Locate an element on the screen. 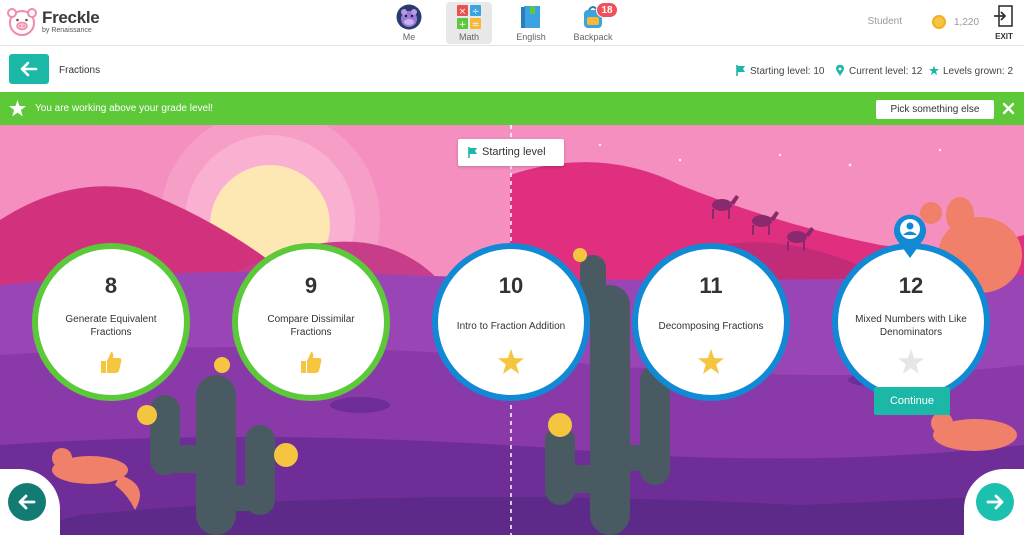 Image resolution: width=1024 pixels, height=535 pixels. level-name: Mixed Numbers with Like Denominators is located at coordinates (911, 326).